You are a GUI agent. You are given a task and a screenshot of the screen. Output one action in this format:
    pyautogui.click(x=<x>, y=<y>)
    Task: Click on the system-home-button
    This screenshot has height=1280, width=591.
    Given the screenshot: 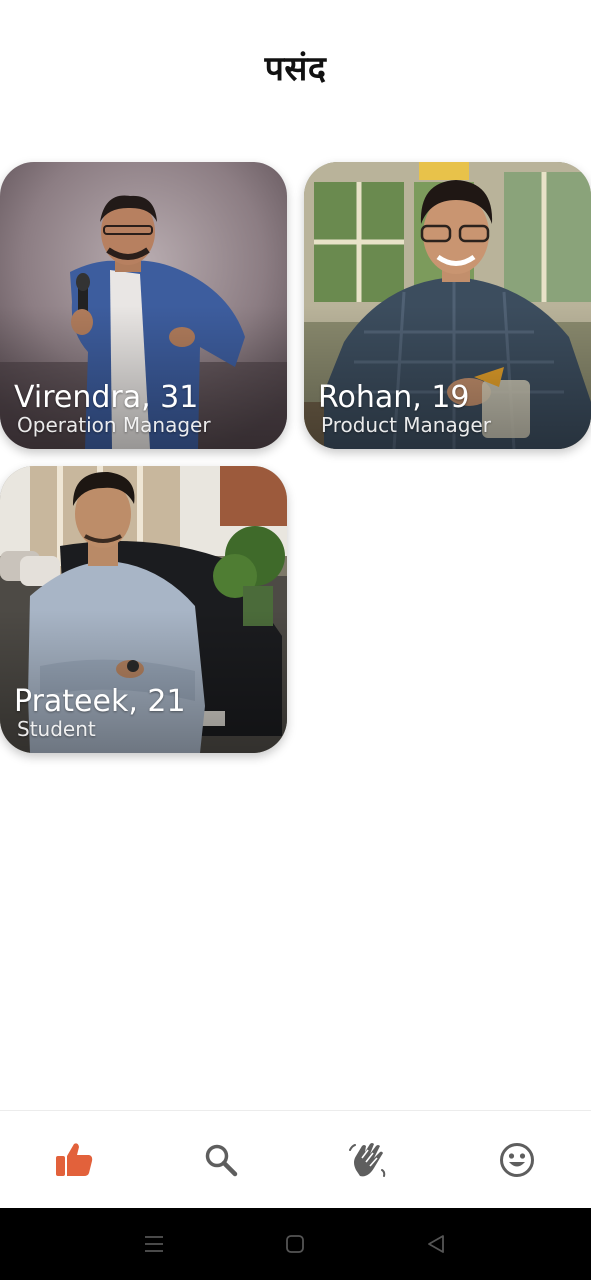 What is the action you would take?
    pyautogui.click(x=295, y=1244)
    